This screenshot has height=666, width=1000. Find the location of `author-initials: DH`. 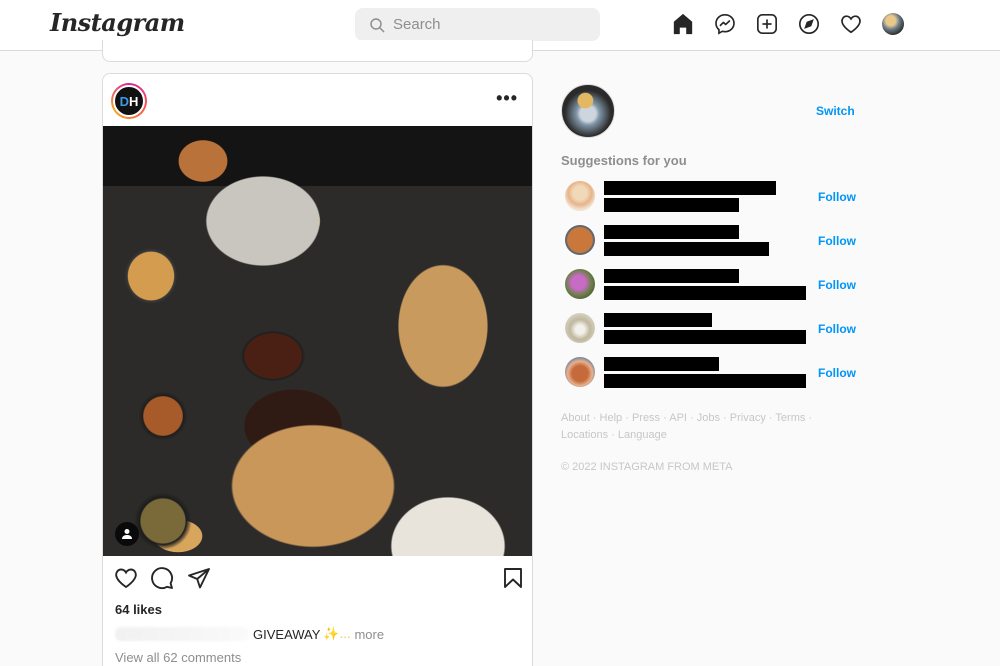

author-initials: DH is located at coordinates (129, 101).